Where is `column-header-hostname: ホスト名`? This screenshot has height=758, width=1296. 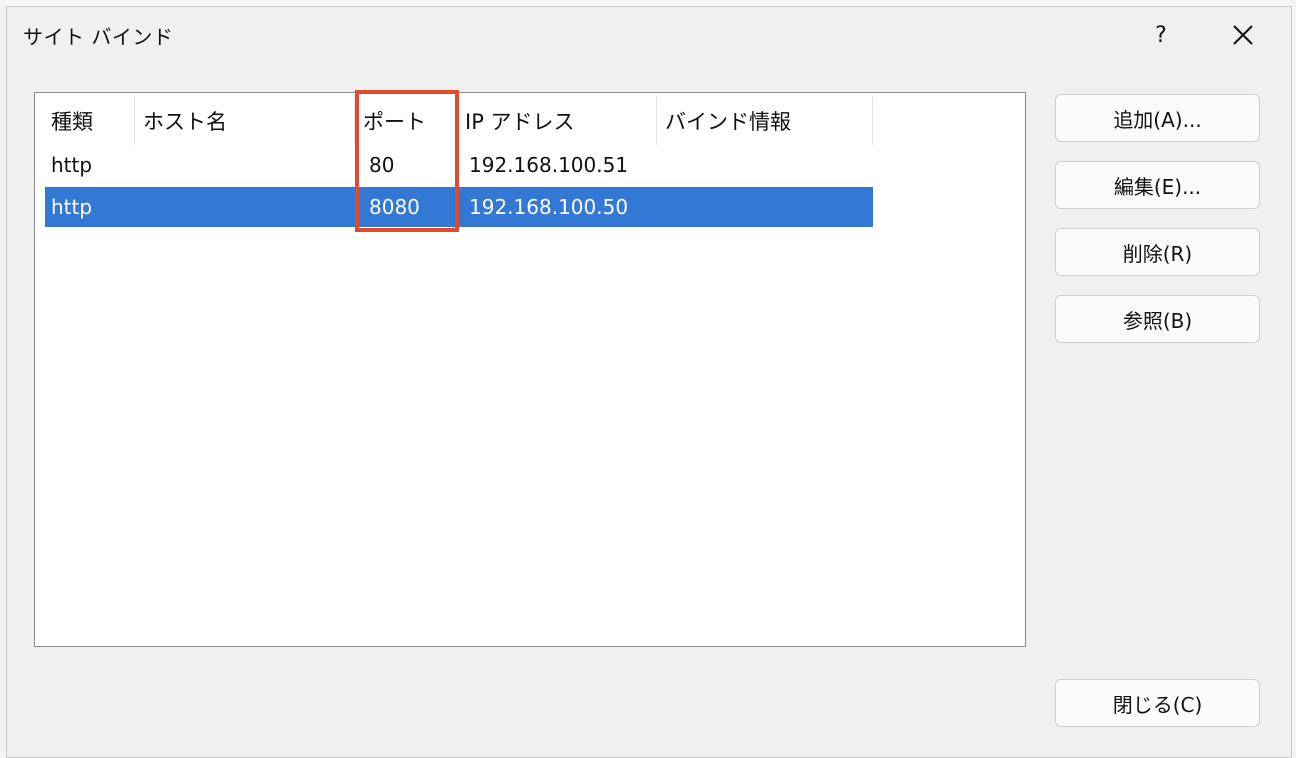 column-header-hostname: ホスト名 is located at coordinates (245, 121).